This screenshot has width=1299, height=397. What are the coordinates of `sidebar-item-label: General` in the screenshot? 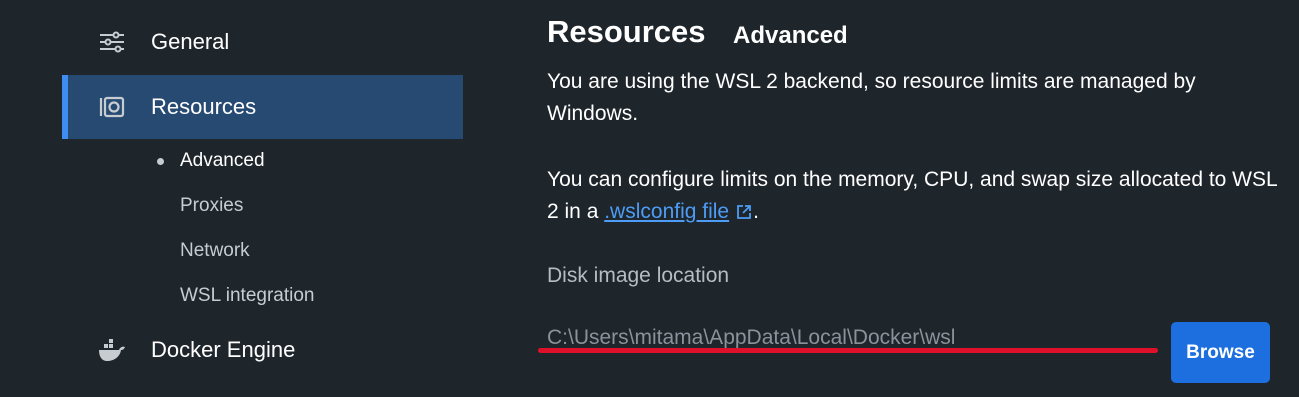 It's located at (190, 41).